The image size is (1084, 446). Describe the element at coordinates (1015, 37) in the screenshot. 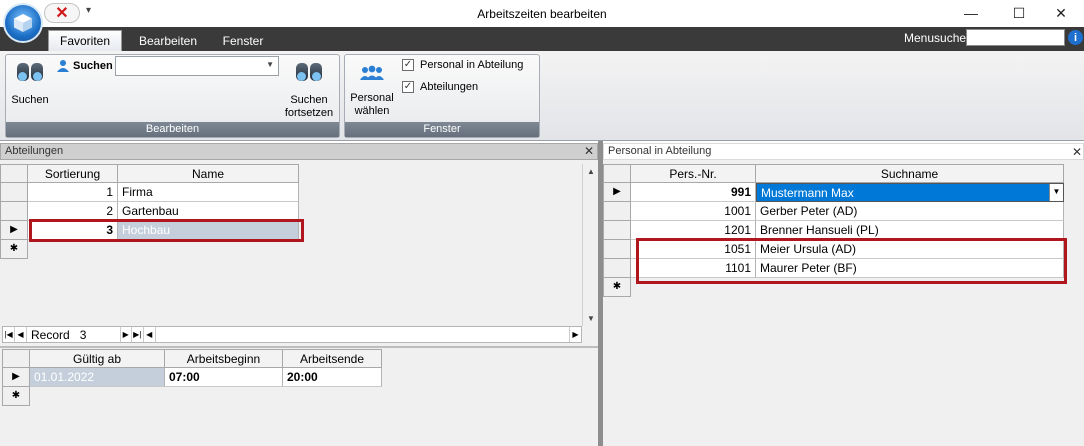

I see `menusuche-input` at that location.